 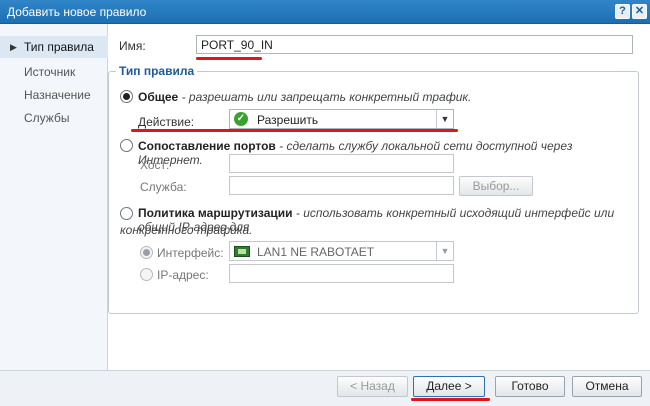 I want to click on network-interface-icon, so click(x=242, y=251).